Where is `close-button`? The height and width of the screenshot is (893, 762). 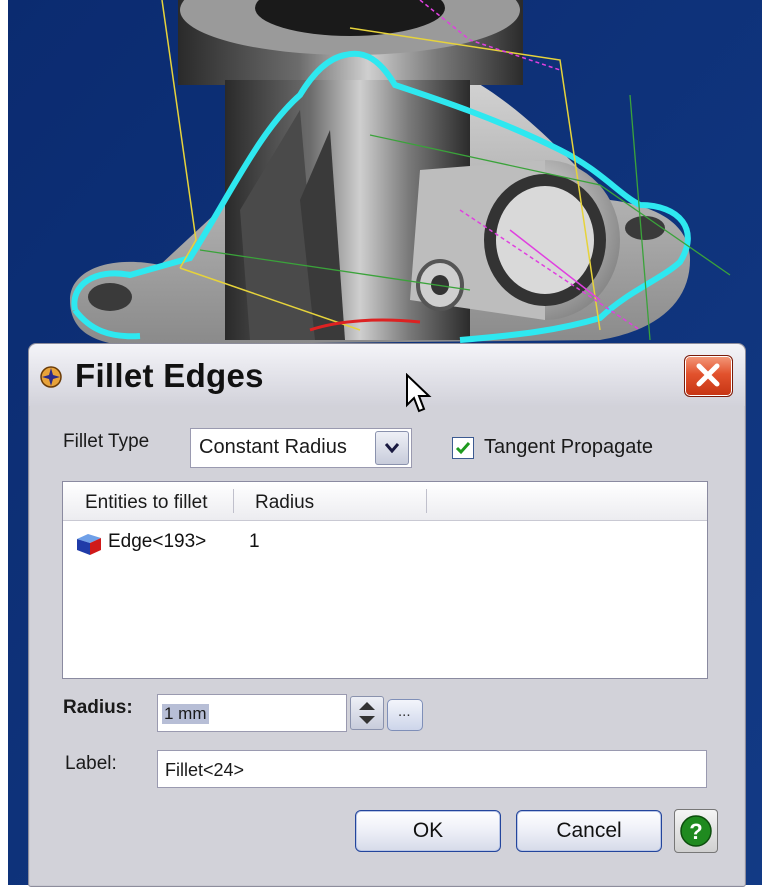
close-button is located at coordinates (708, 376).